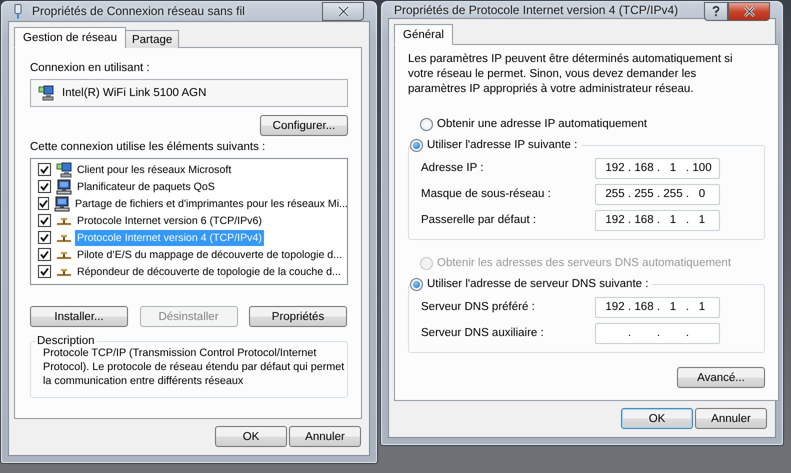  I want to click on field-label: Serveur DNS préféré :, so click(478, 307).